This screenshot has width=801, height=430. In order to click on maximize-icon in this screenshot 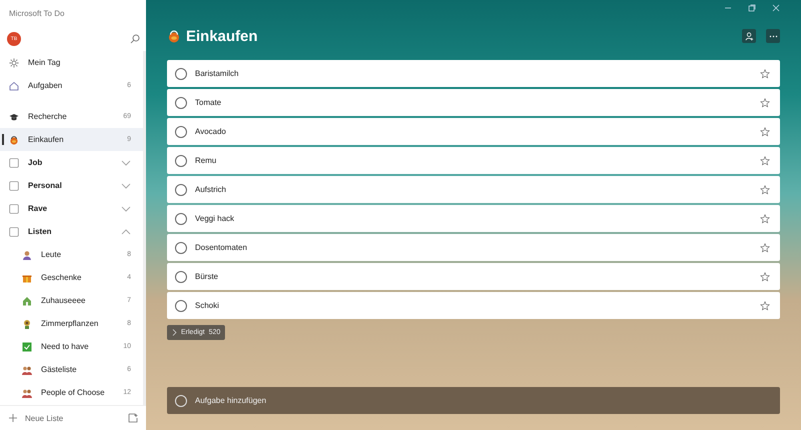, I will do `click(752, 8)`.